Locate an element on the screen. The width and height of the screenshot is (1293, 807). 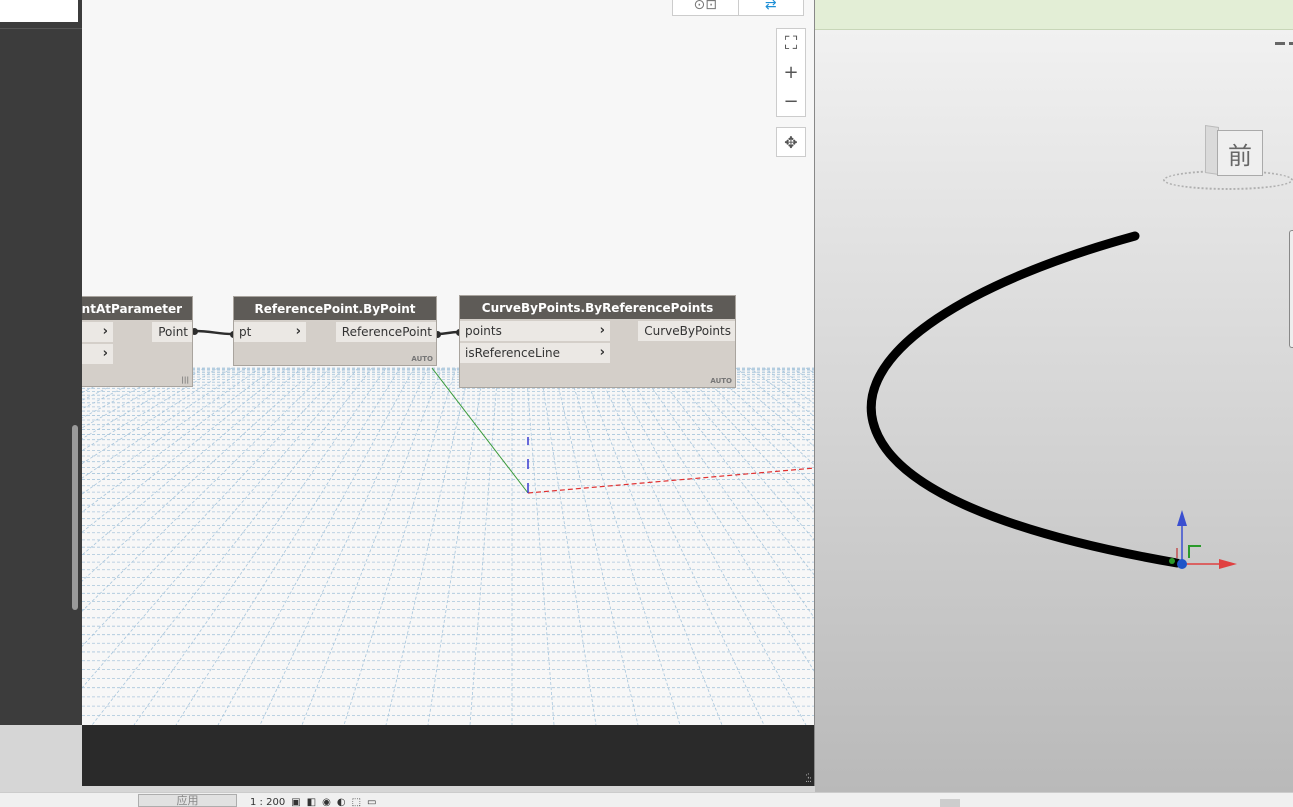
port-row: isReferenceLine › is located at coordinates (597, 352).